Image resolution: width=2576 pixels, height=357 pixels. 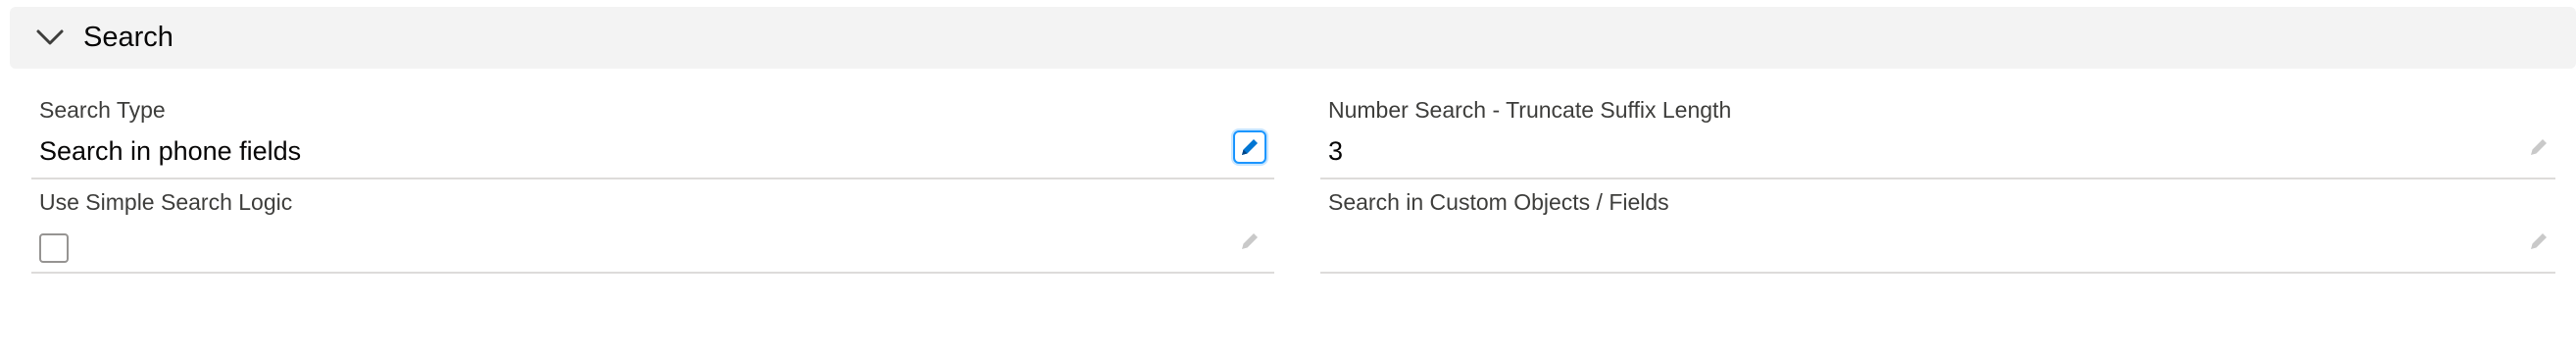 I want to click on edit-truncate-suffix-button, so click(x=2538, y=147).